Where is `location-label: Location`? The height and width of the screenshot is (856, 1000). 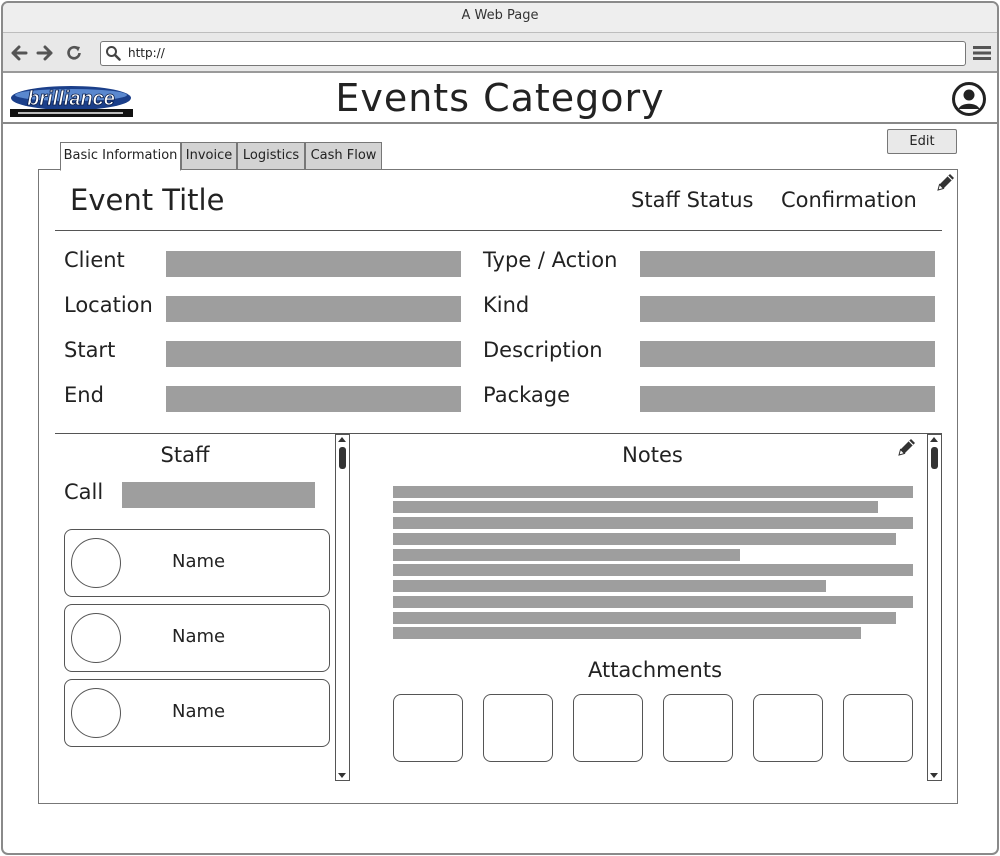 location-label: Location is located at coordinates (108, 305).